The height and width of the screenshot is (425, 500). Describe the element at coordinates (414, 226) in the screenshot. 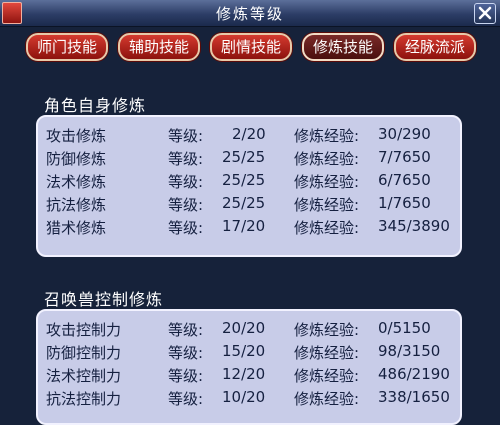

I see `row-exp: 345/3890` at that location.